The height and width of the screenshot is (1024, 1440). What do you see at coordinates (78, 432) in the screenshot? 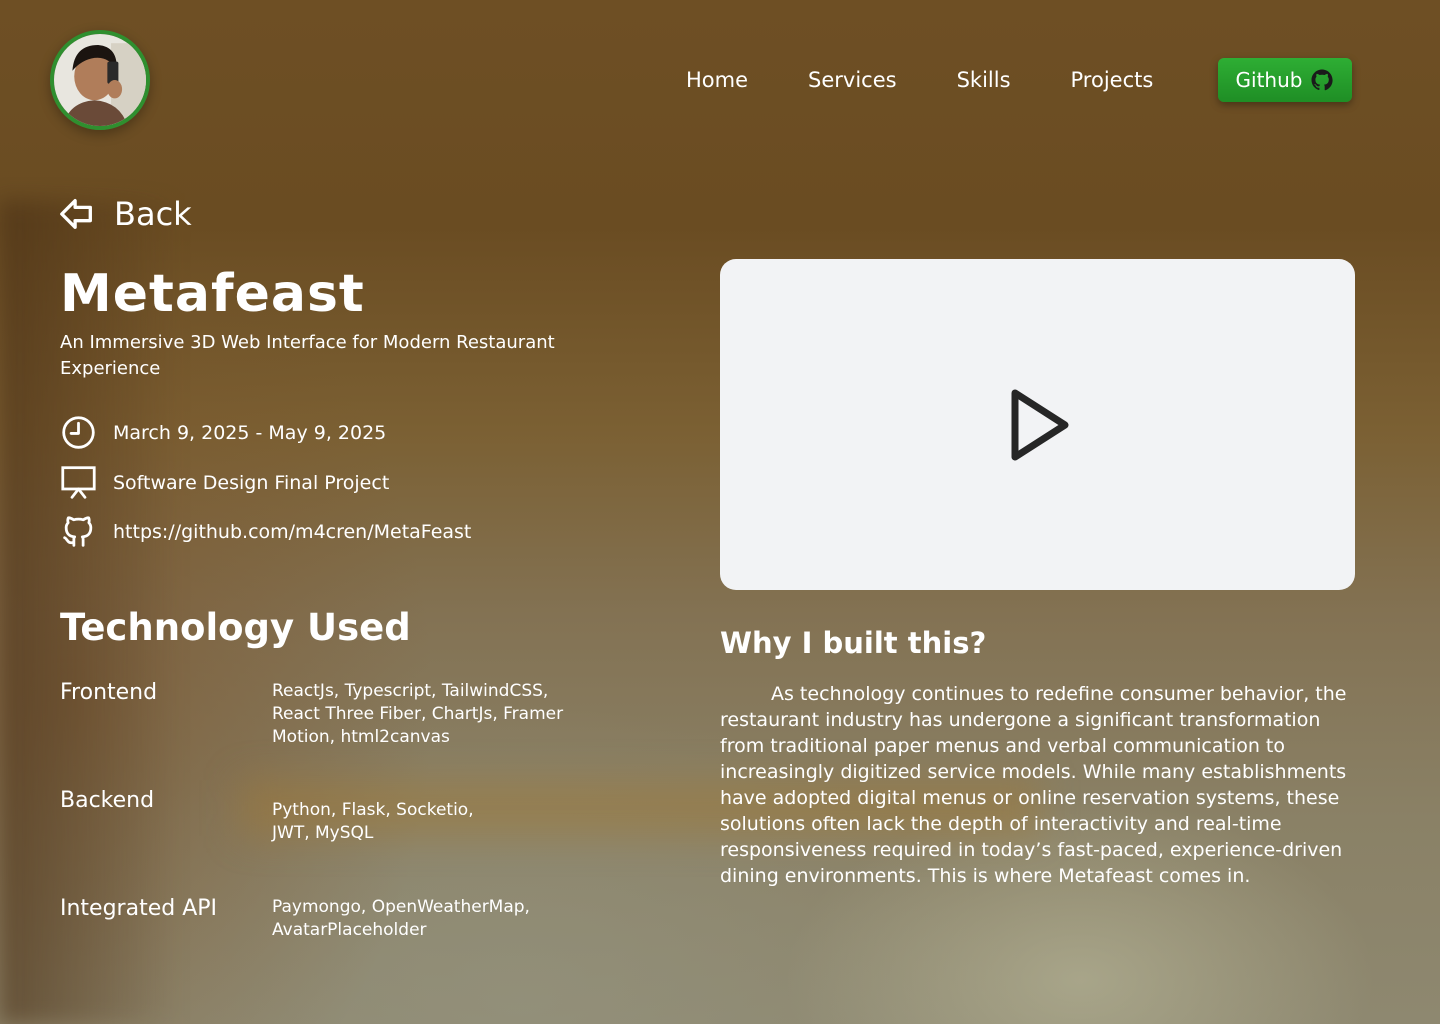
I see `clock-icon` at bounding box center [78, 432].